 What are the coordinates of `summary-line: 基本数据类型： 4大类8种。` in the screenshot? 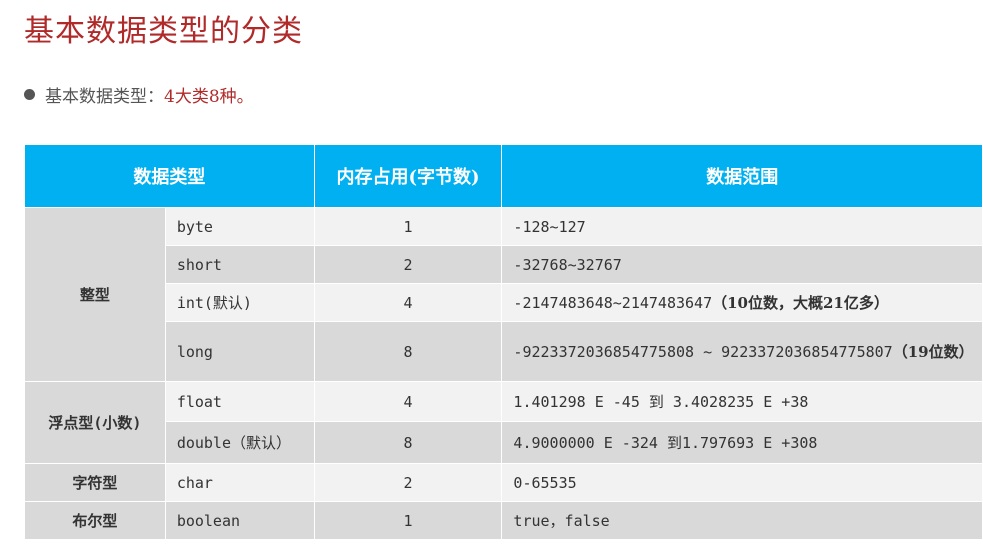 It's located at (139, 94).